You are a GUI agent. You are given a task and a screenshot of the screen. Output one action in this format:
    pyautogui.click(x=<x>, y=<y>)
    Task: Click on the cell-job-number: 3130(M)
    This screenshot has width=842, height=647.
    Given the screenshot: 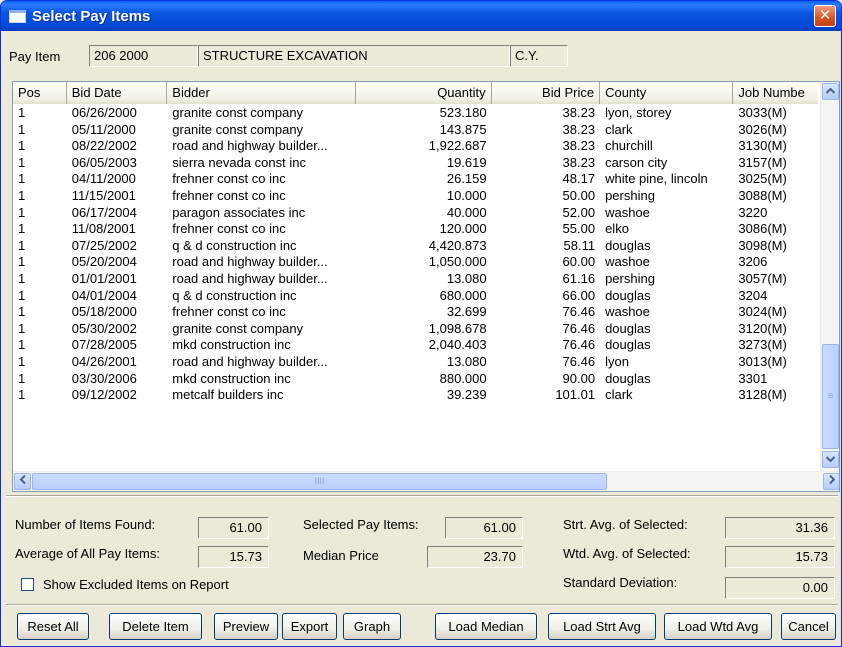 What is the action you would take?
    pyautogui.click(x=762, y=146)
    